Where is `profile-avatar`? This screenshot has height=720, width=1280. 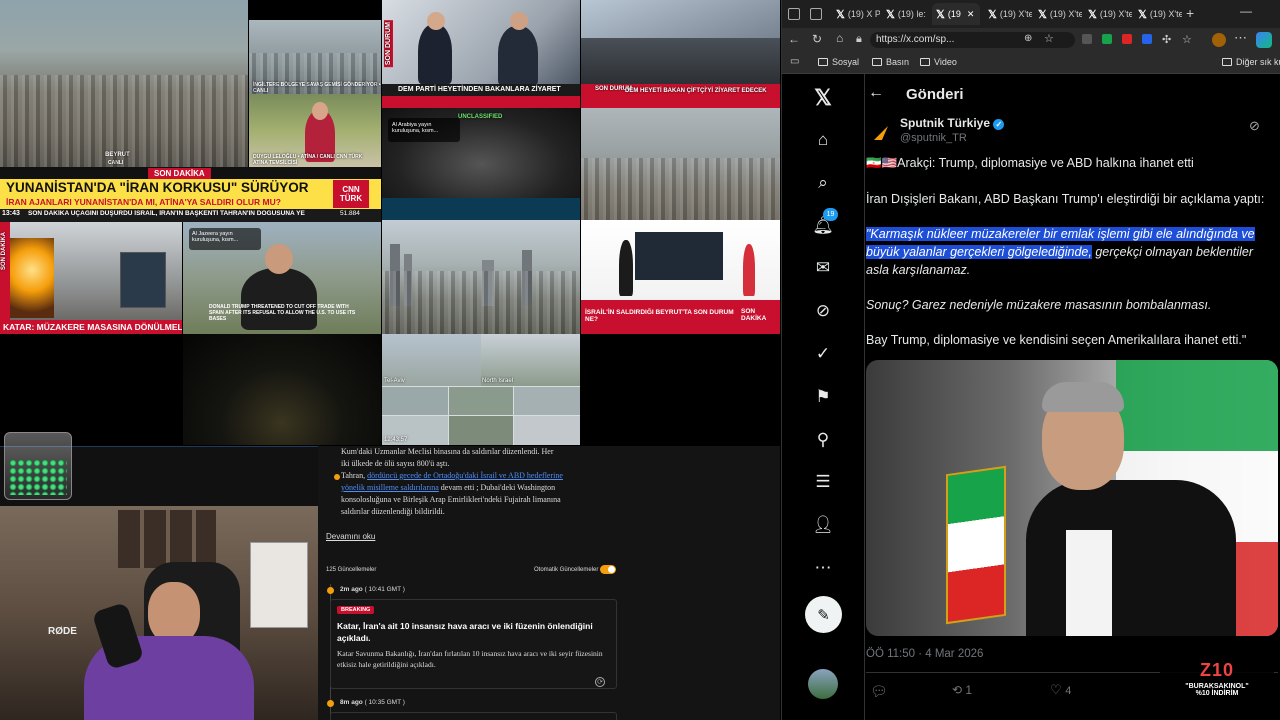 profile-avatar is located at coordinates (1219, 40).